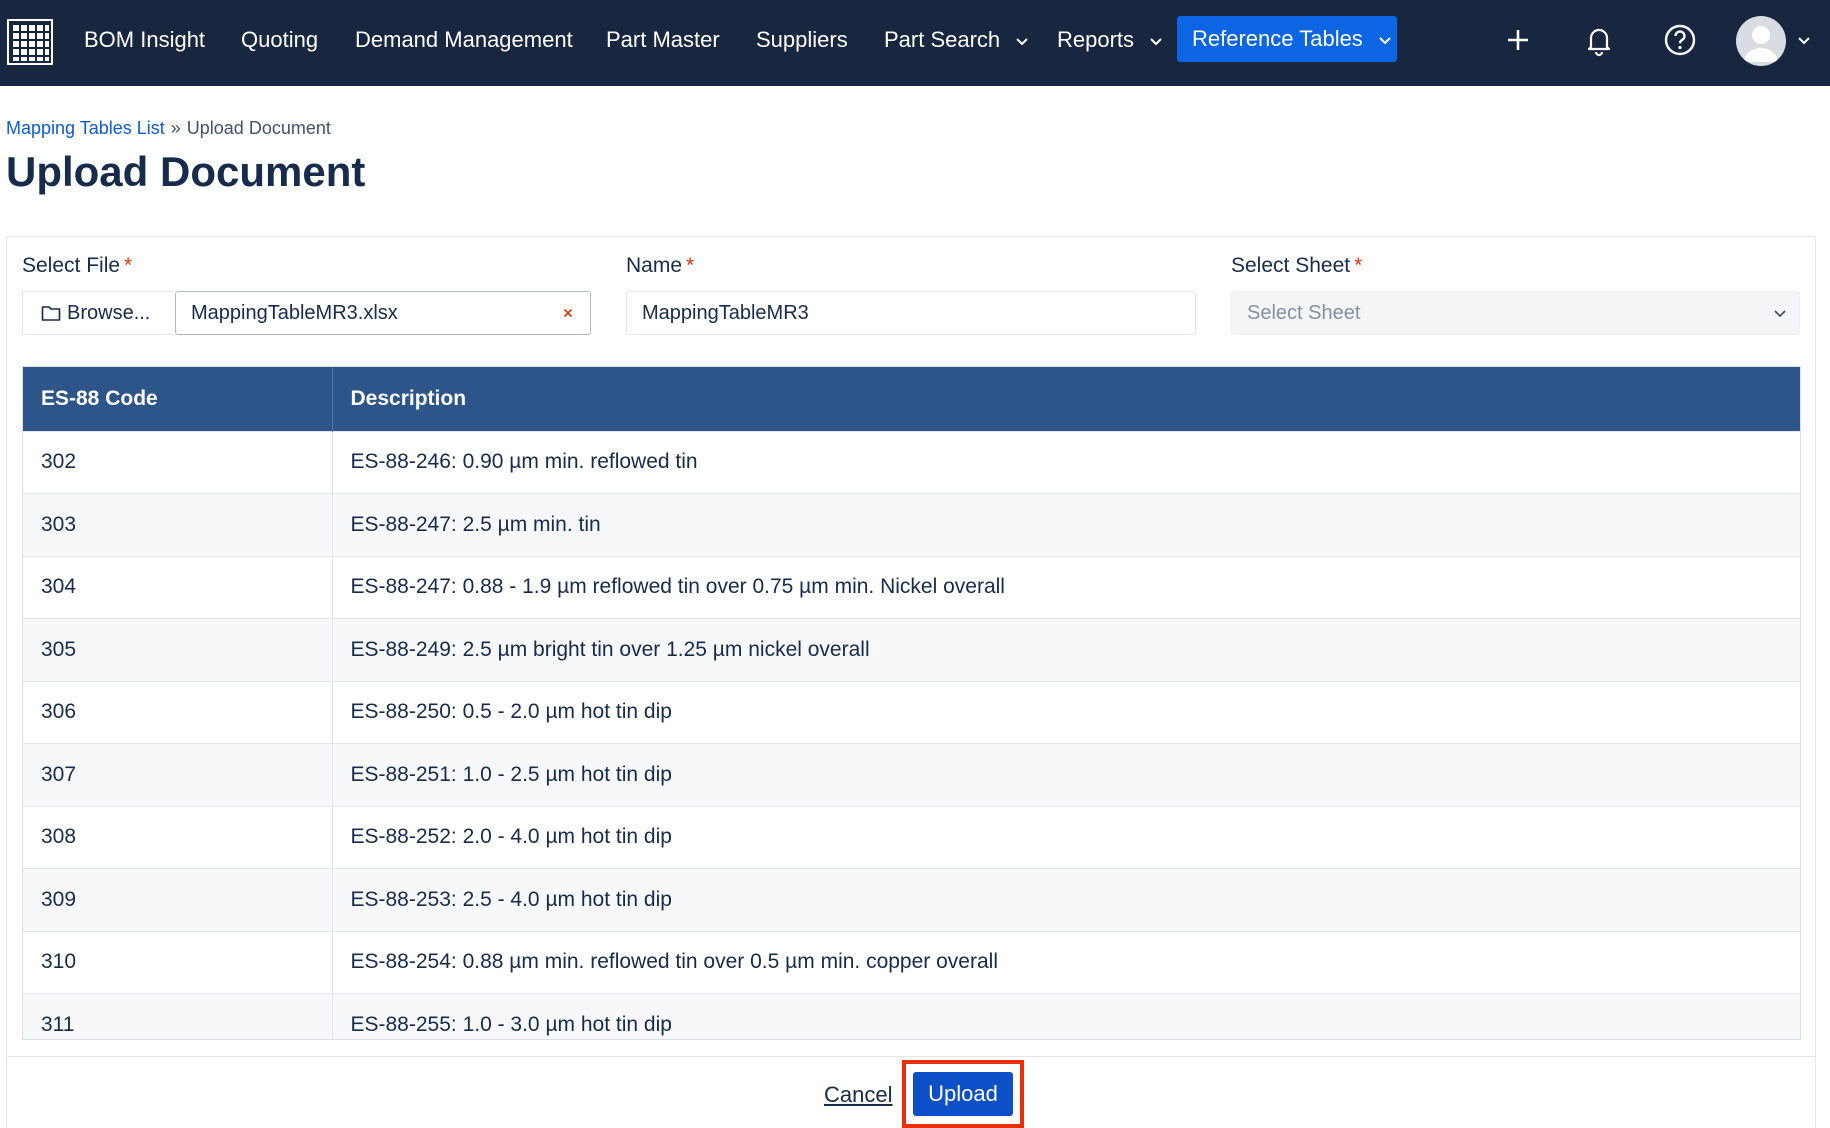  Describe the element at coordinates (911, 1056) in the screenshot. I see `footer-divider` at that location.